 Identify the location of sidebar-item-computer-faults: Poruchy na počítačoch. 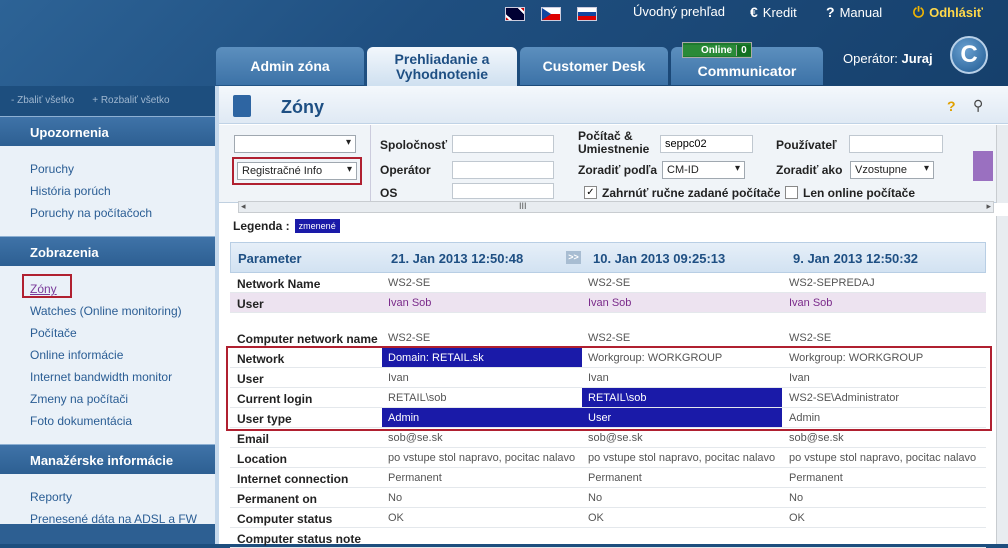
(107, 213).